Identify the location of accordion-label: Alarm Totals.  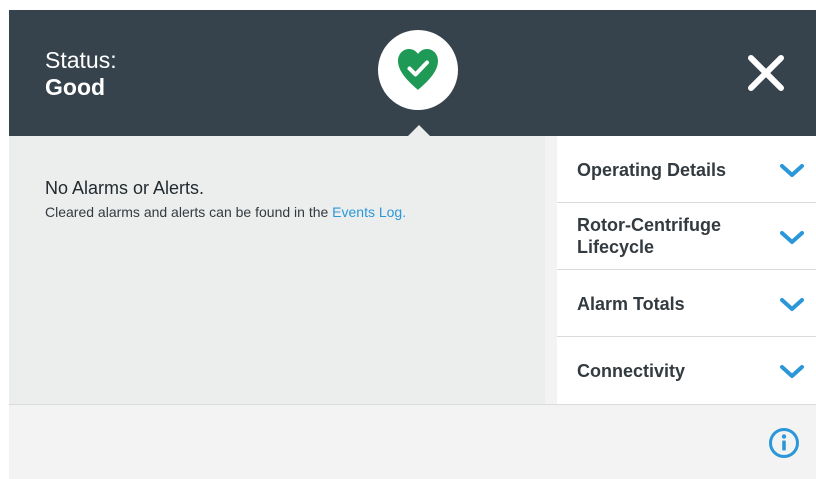
(631, 304).